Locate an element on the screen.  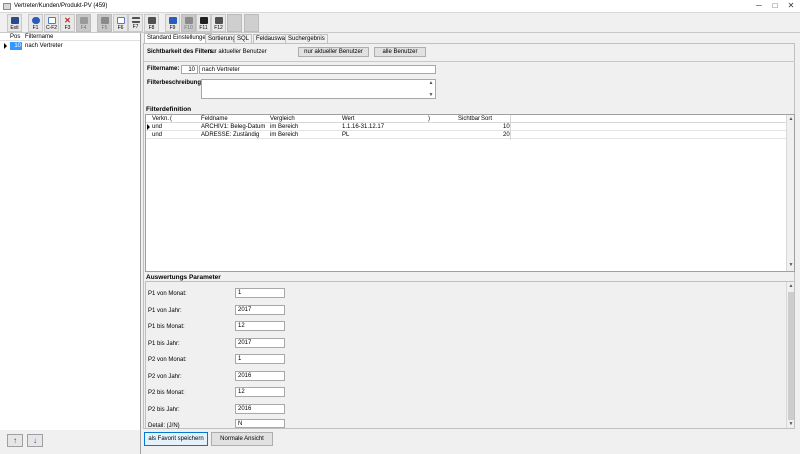
toolbar: Exit F1 C-F2 ✕ F3 F4 F5 F6 F7 F8 F9 F10 is located at coordinates (400, 23).